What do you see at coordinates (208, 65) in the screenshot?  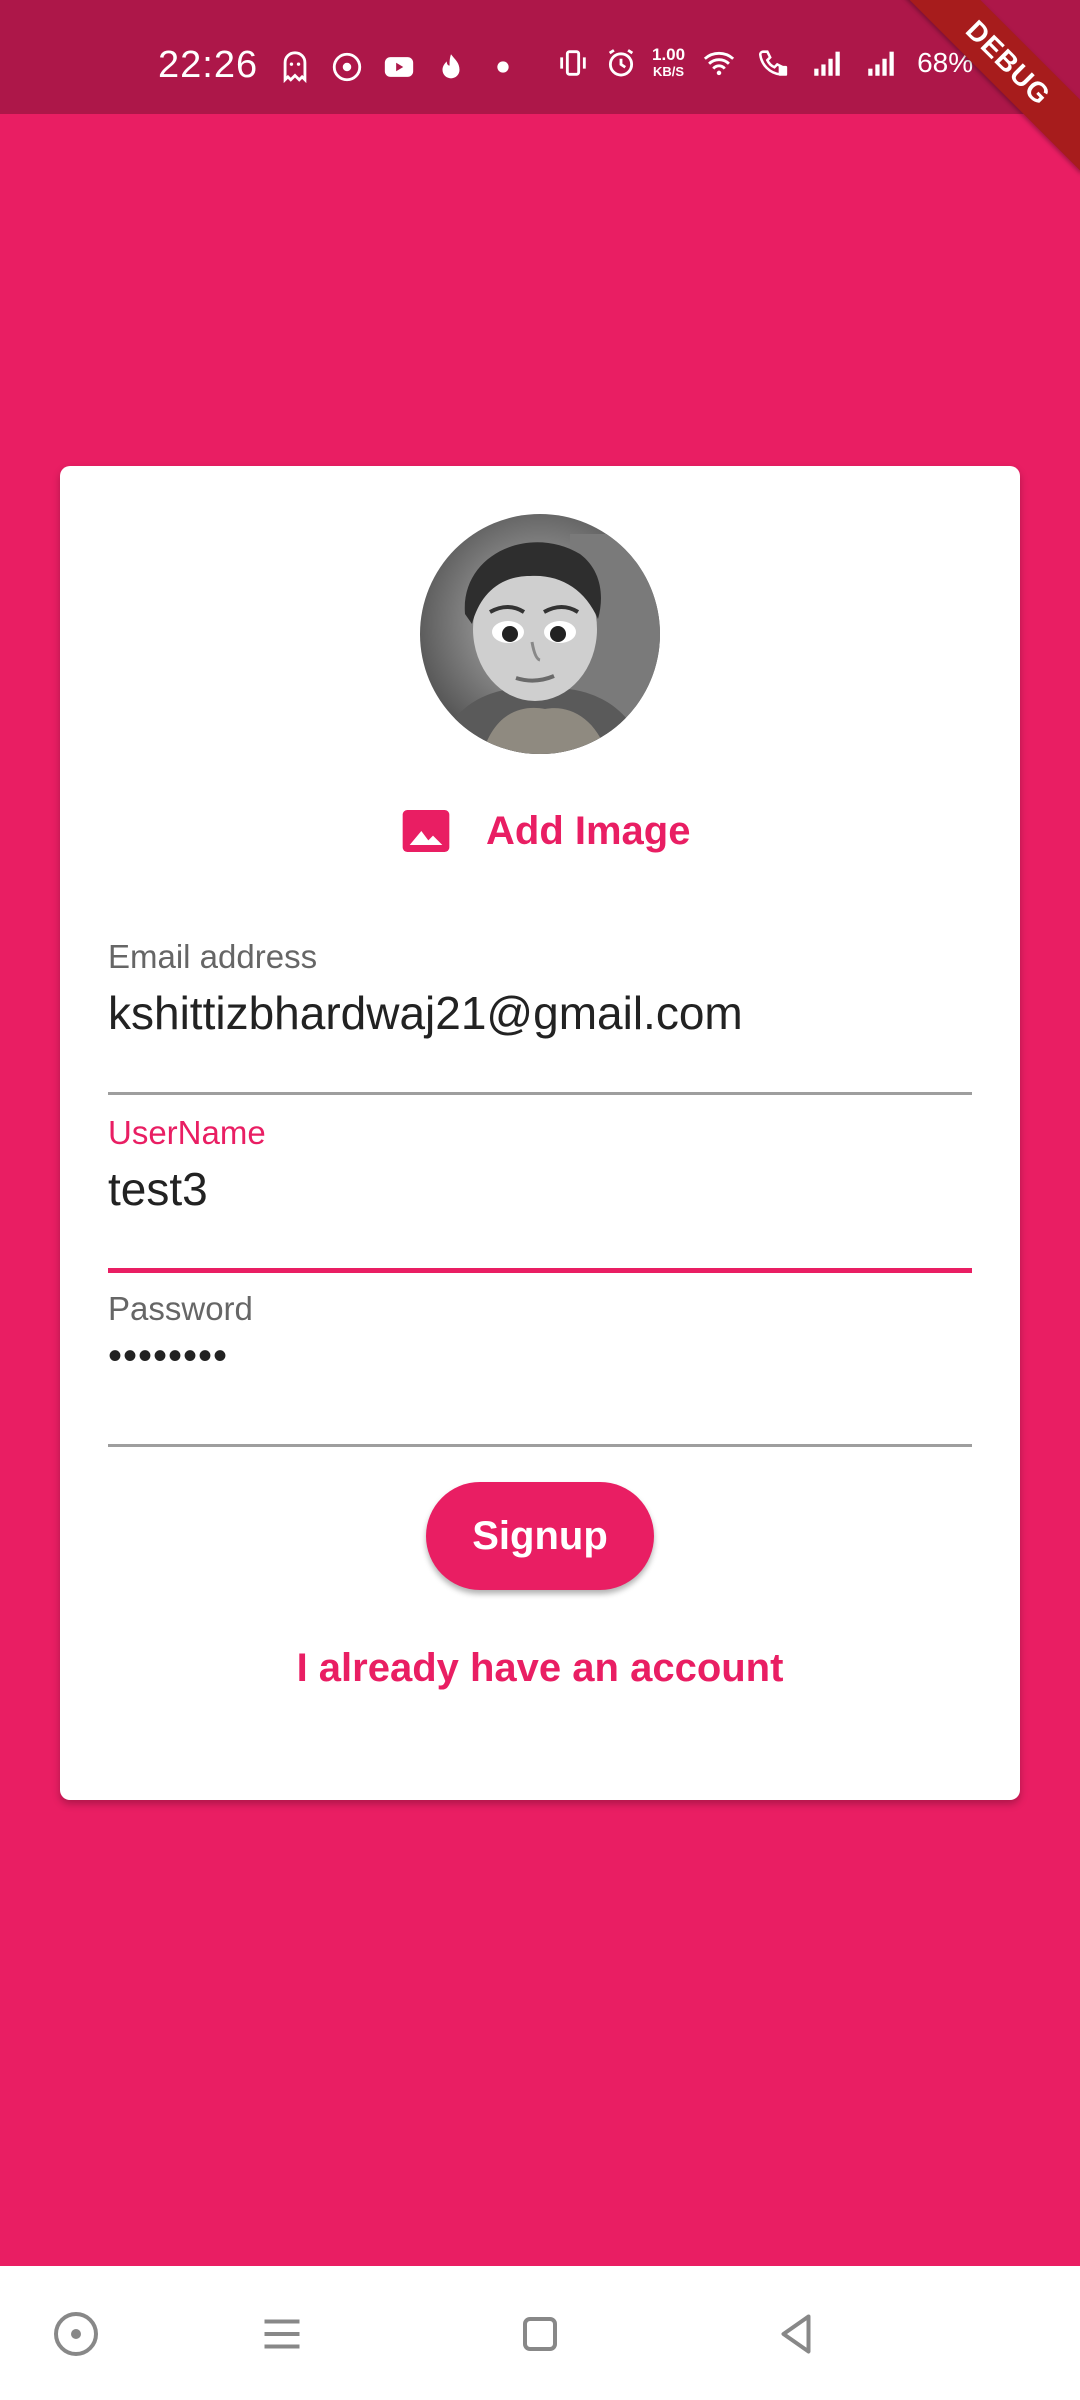 I see `status-time: 22:26` at bounding box center [208, 65].